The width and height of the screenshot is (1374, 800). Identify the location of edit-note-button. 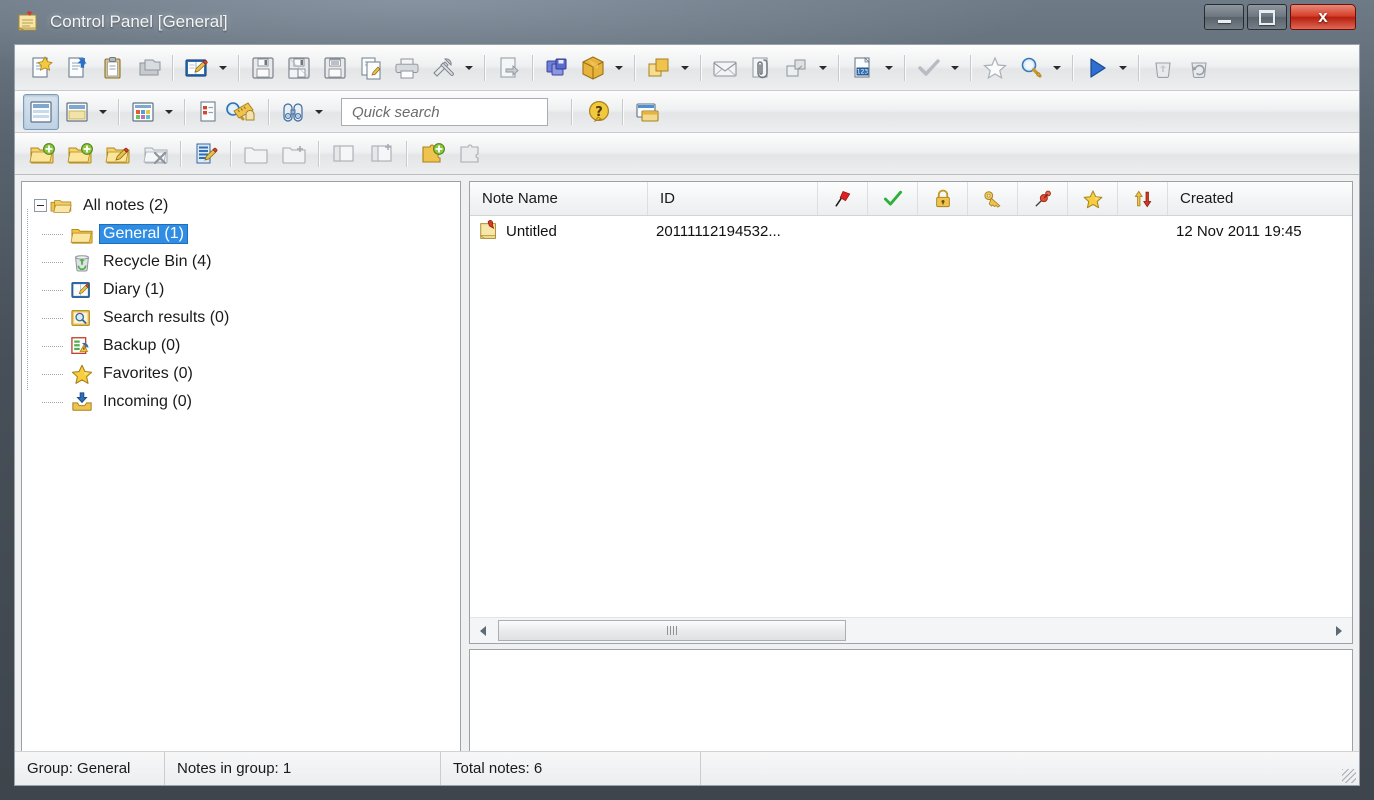
(197, 68).